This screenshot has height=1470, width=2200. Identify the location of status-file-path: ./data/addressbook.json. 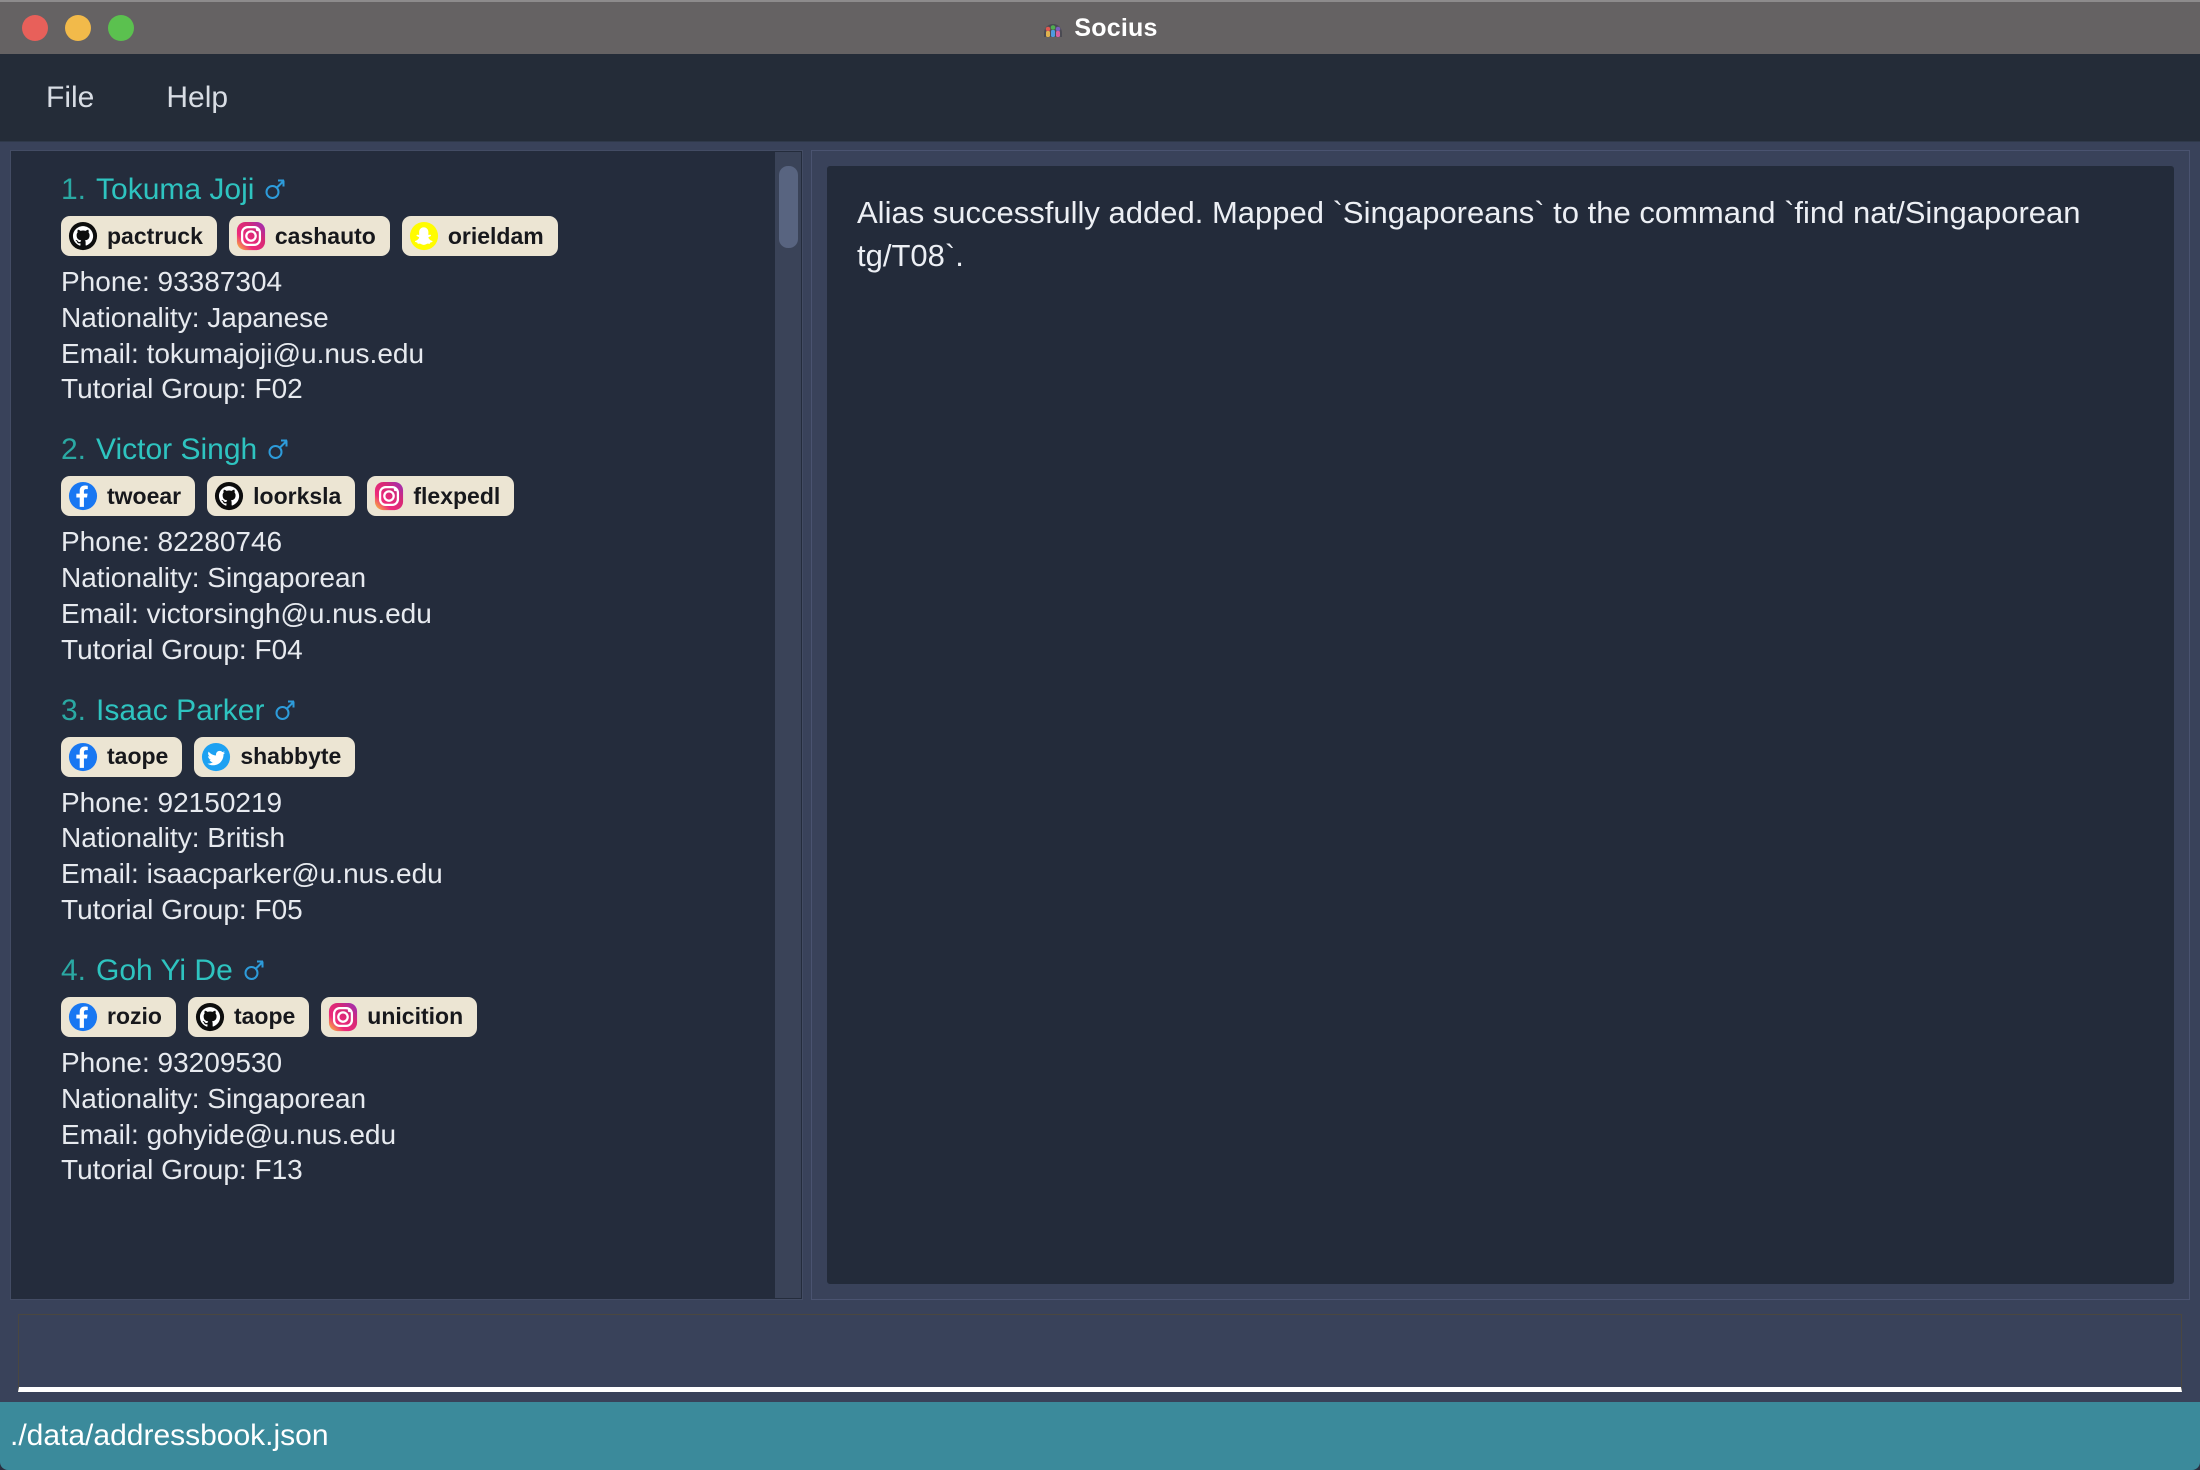
(169, 1435).